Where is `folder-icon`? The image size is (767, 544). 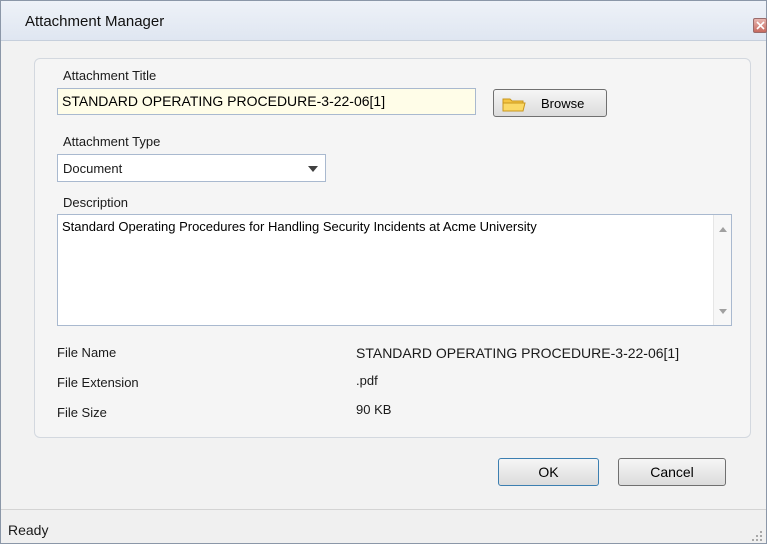
folder-icon is located at coordinates (514, 105).